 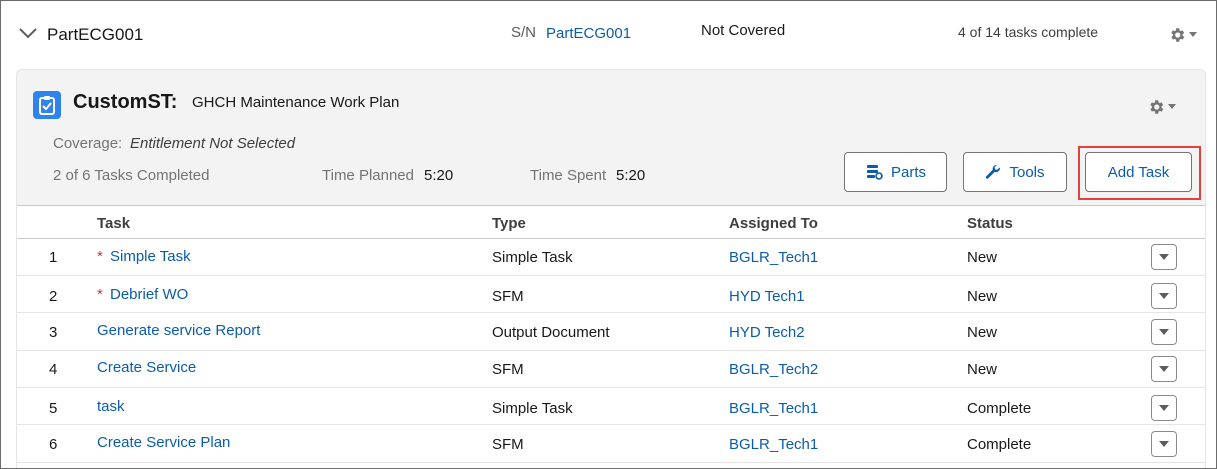 What do you see at coordinates (47, 105) in the screenshot?
I see `clipboard-check-icon` at bounding box center [47, 105].